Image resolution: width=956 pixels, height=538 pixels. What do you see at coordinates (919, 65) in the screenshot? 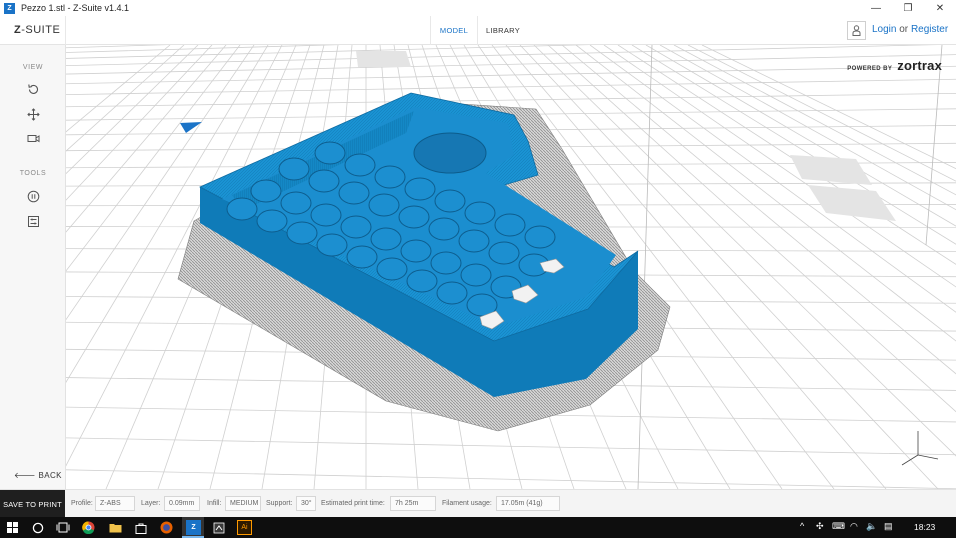
I see `zortrax-logo: zortrax` at bounding box center [919, 65].